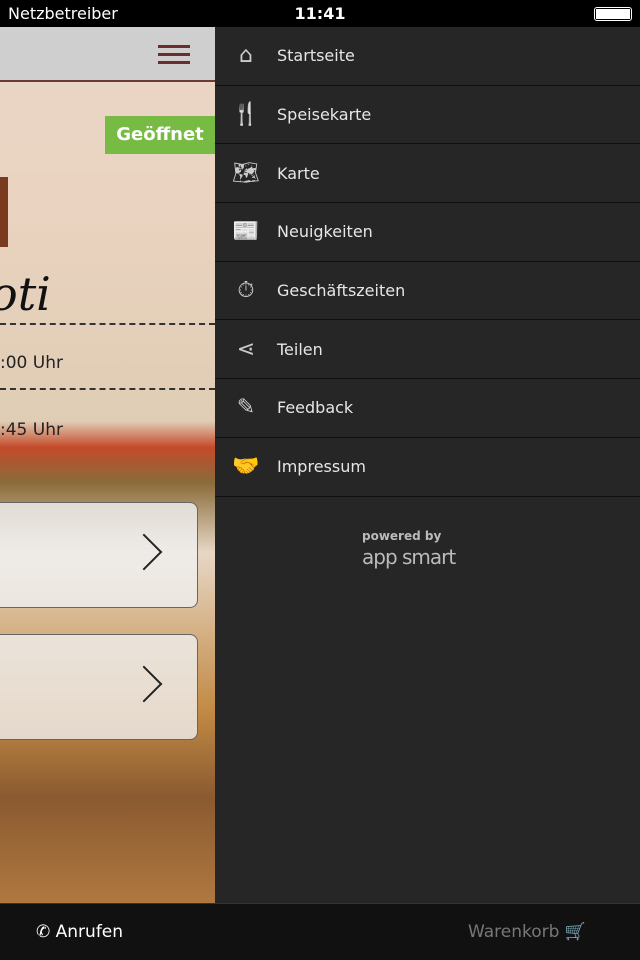  What do you see at coordinates (341, 291) in the screenshot?
I see `menu-label: Geschäftszeiten` at bounding box center [341, 291].